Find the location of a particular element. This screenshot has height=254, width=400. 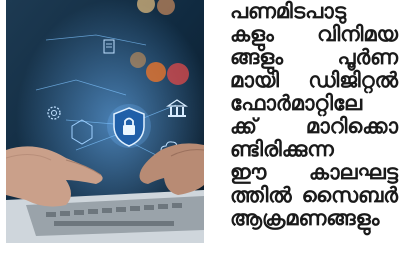

article-line: ണ്ടിരിക്കുന്ന is located at coordinates (282, 149).